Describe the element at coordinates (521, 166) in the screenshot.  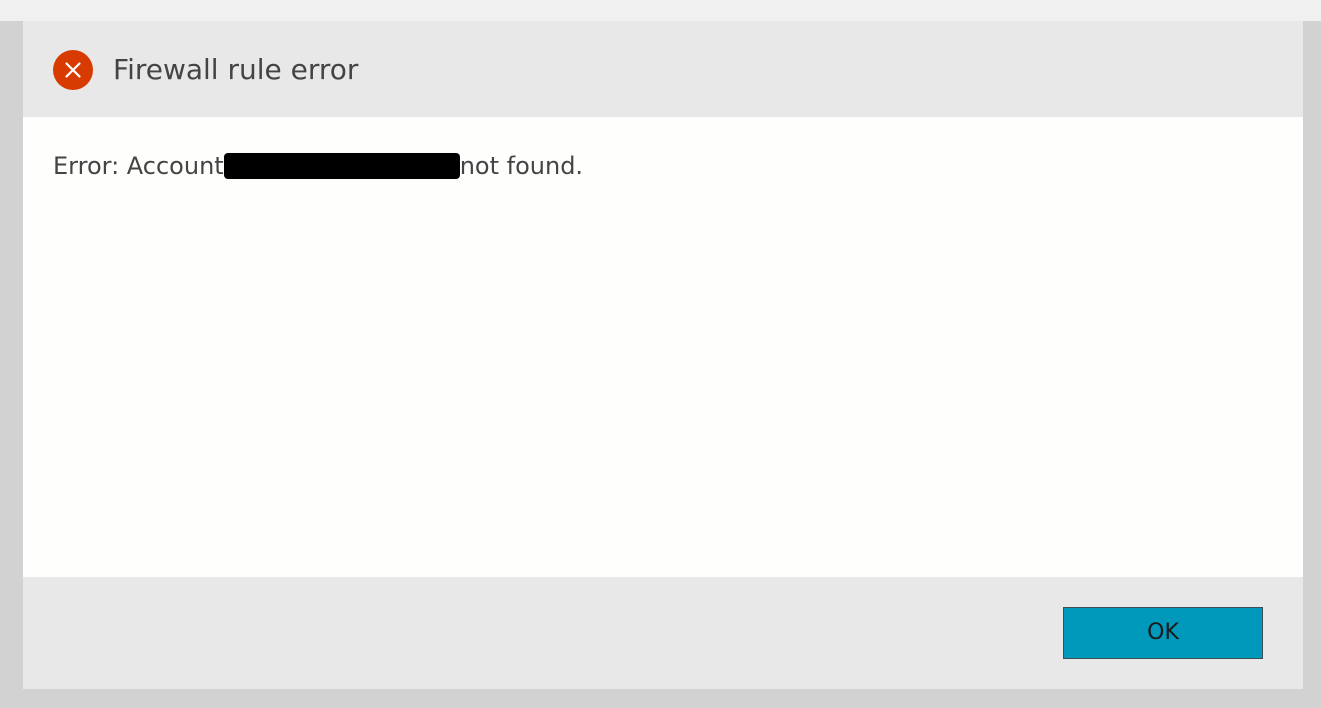
I see `error-message-suffix: not found.` at that location.